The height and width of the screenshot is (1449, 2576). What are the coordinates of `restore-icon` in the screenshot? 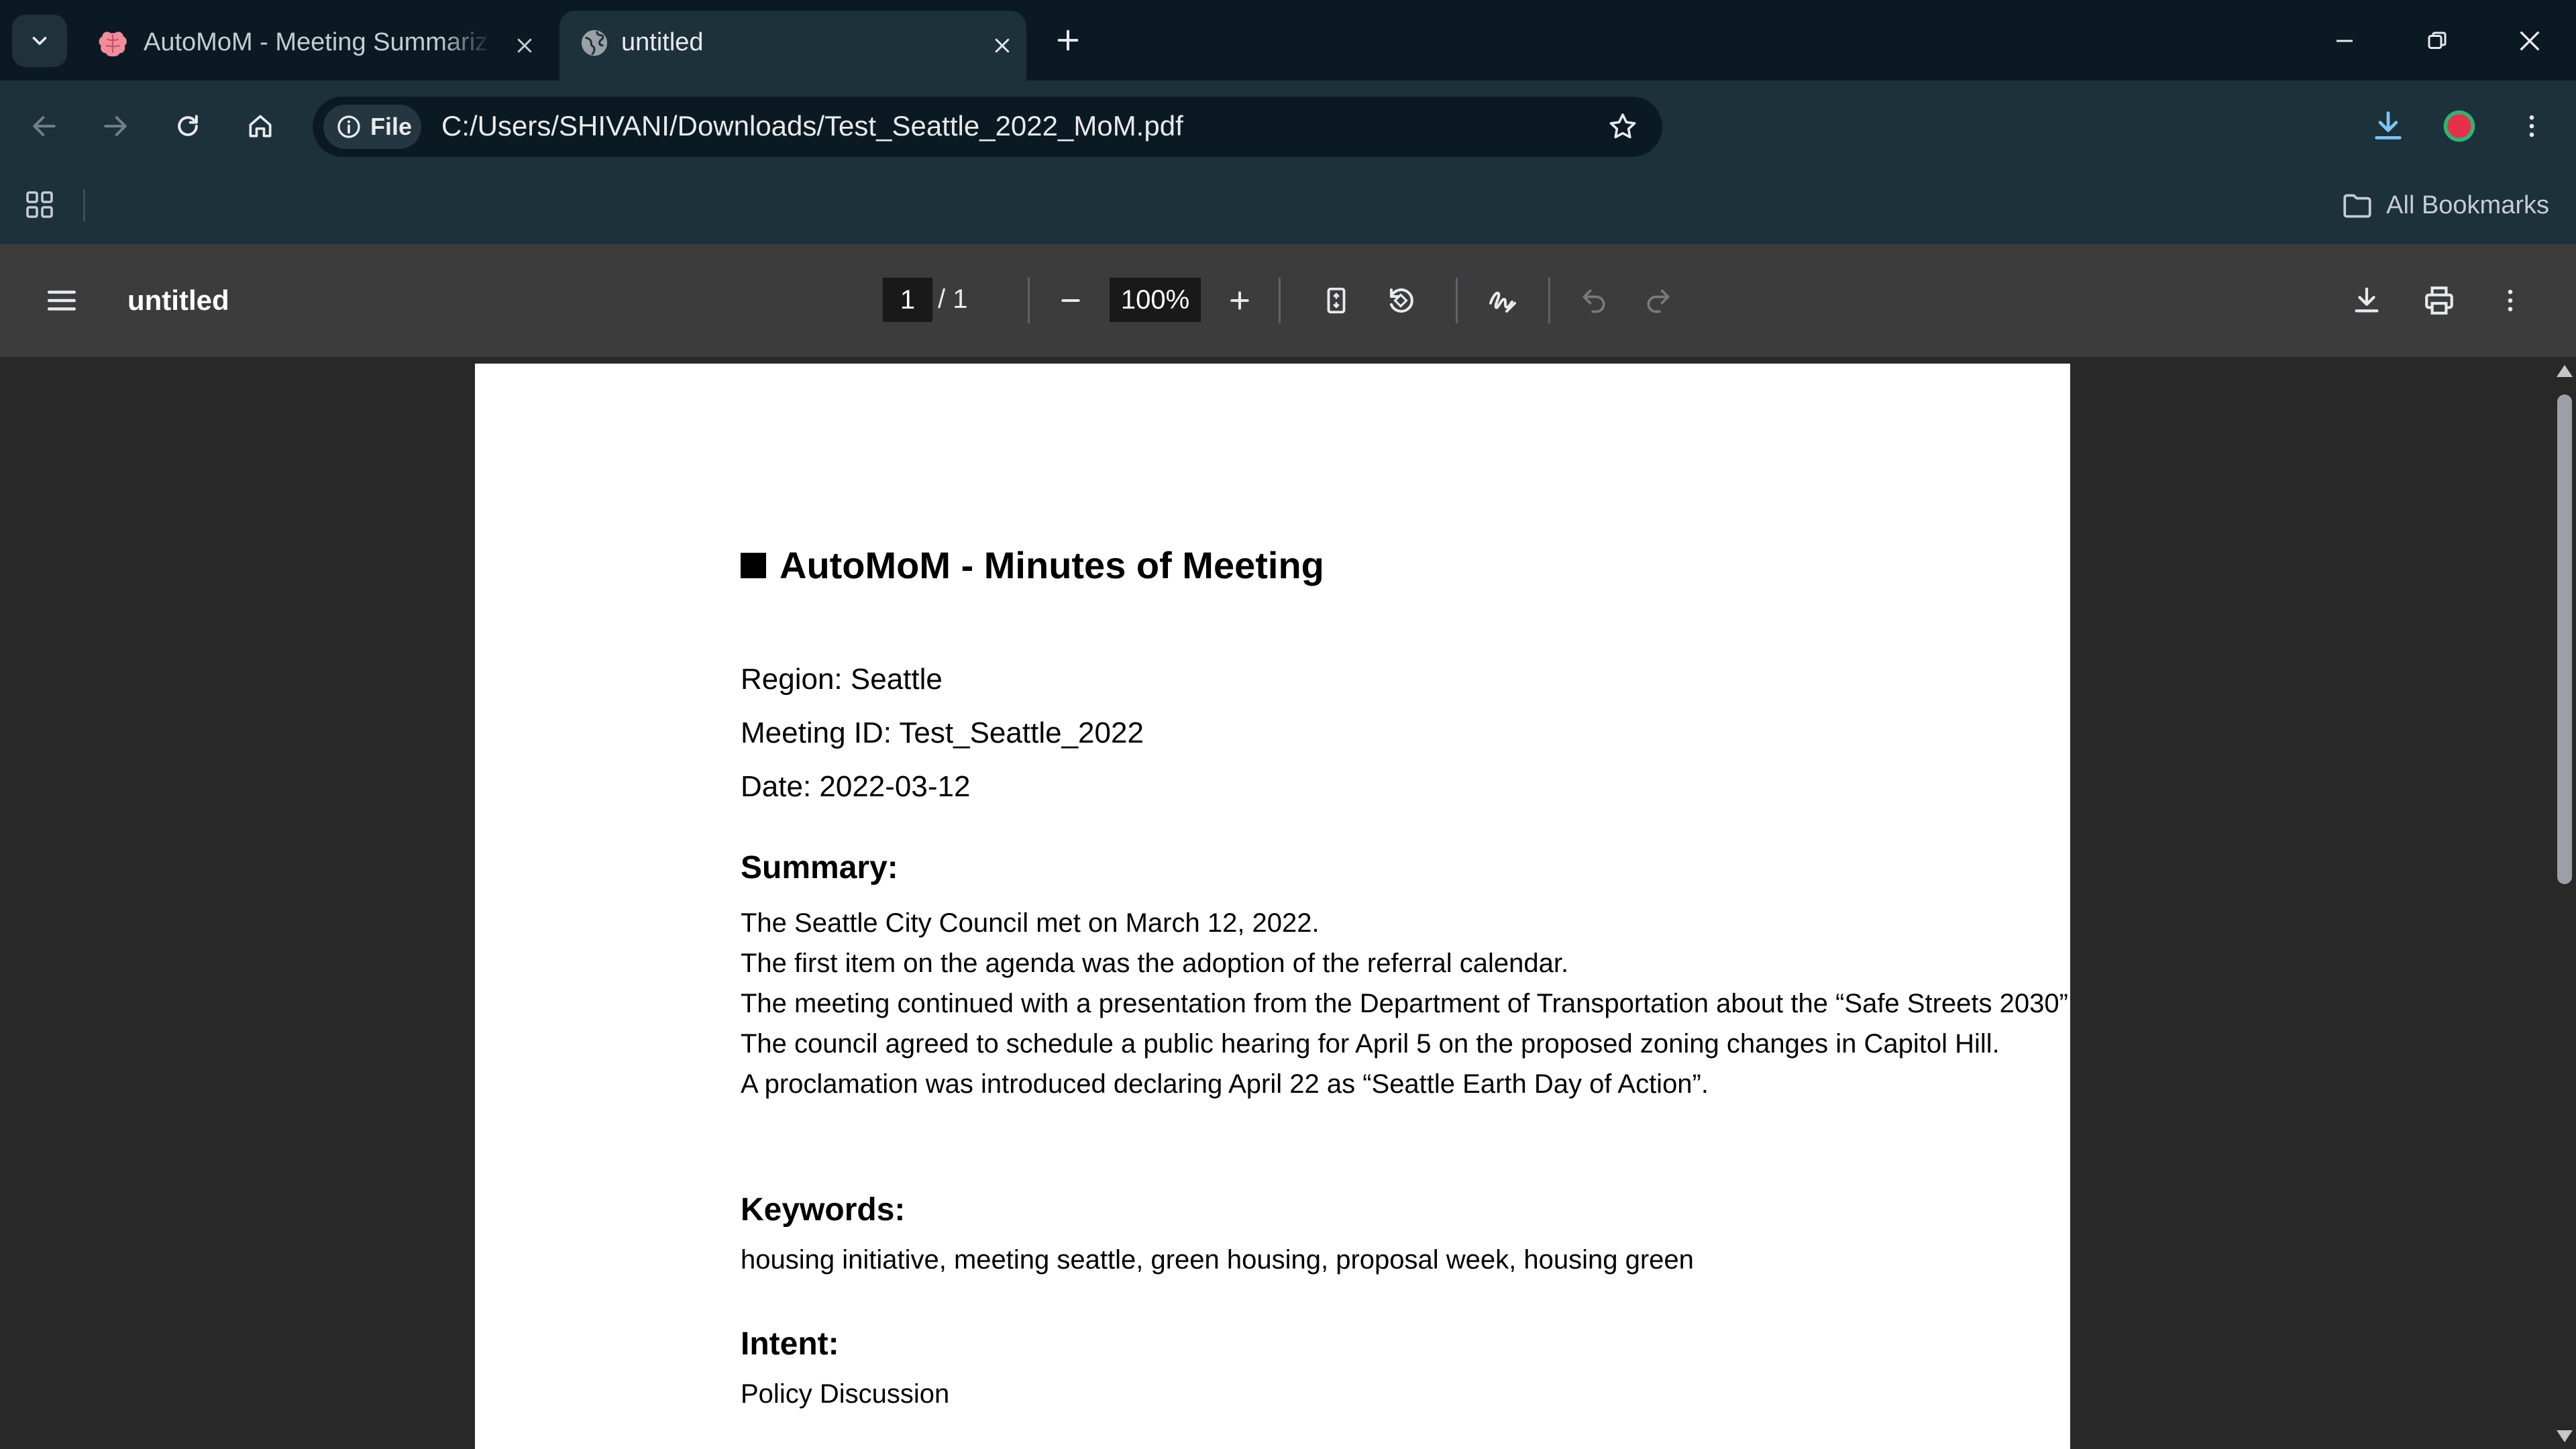 It's located at (2437, 40).